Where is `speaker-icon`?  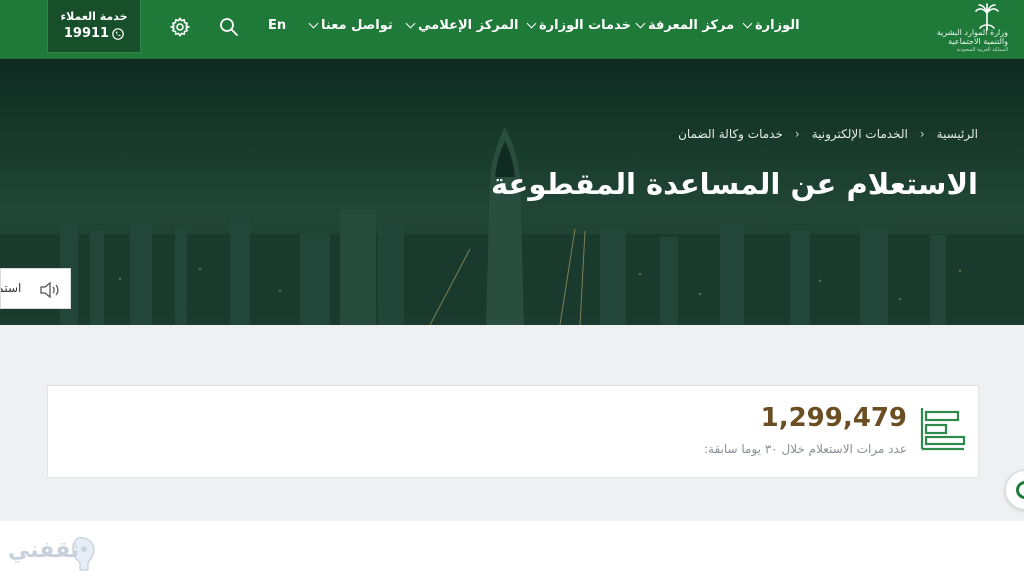
speaker-icon is located at coordinates (49, 290).